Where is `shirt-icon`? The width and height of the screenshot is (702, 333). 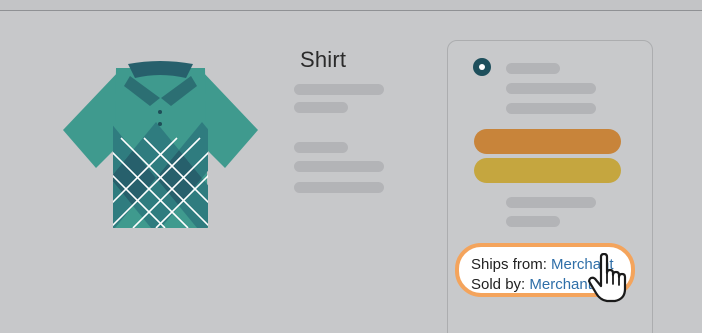
shirt-icon is located at coordinates (160, 144).